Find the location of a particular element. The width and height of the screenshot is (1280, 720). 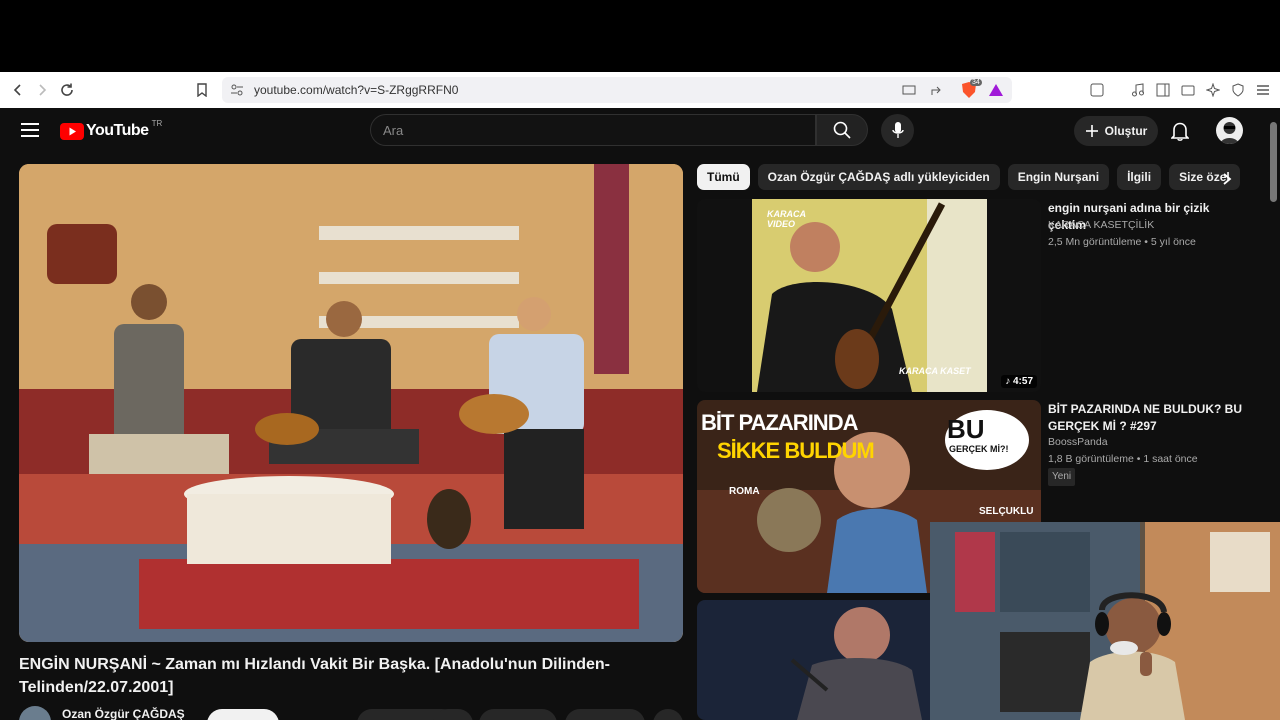

thumbnail-image is located at coordinates (869, 295).